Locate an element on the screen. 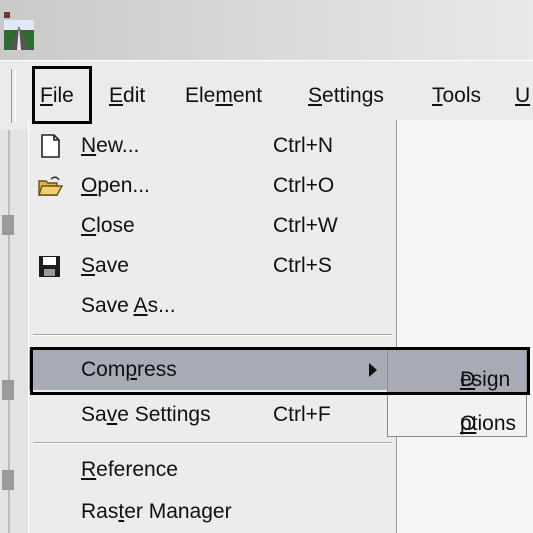 This screenshot has height=533, width=533. new-document-icon is located at coordinates (50, 146).